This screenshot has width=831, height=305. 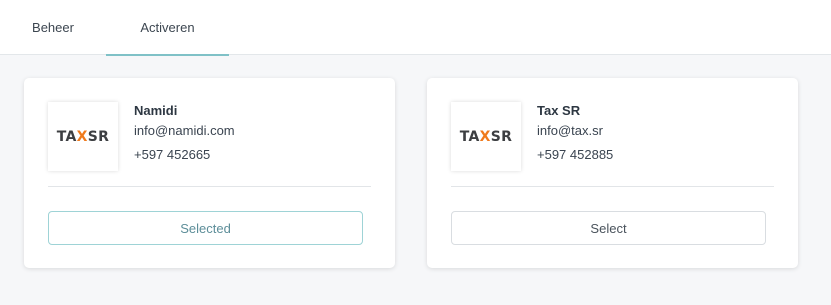 I want to click on company-info: Tax SR info@tax.sr +597 452885, so click(x=575, y=137).